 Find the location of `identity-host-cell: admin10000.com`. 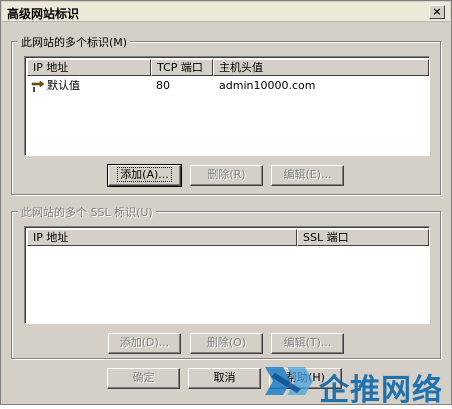

identity-host-cell: admin10000.com is located at coordinates (267, 85).